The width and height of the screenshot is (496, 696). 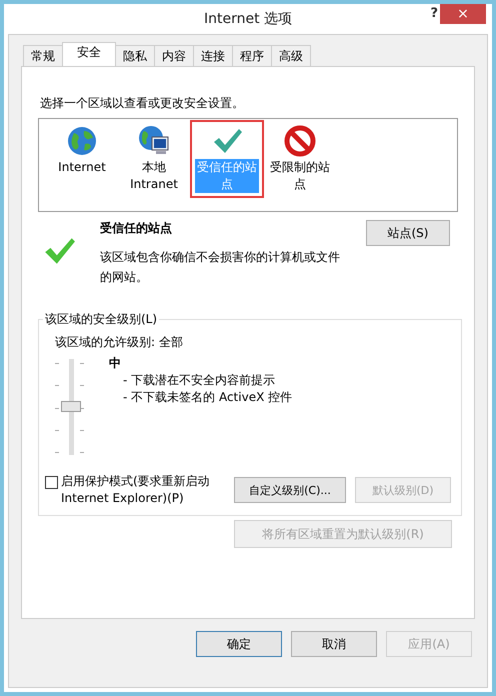 What do you see at coordinates (136, 490) in the screenshot?
I see `checkbox-label: 启用保护模式(要求重新启动 Internet Explorer)(P)` at bounding box center [136, 490].